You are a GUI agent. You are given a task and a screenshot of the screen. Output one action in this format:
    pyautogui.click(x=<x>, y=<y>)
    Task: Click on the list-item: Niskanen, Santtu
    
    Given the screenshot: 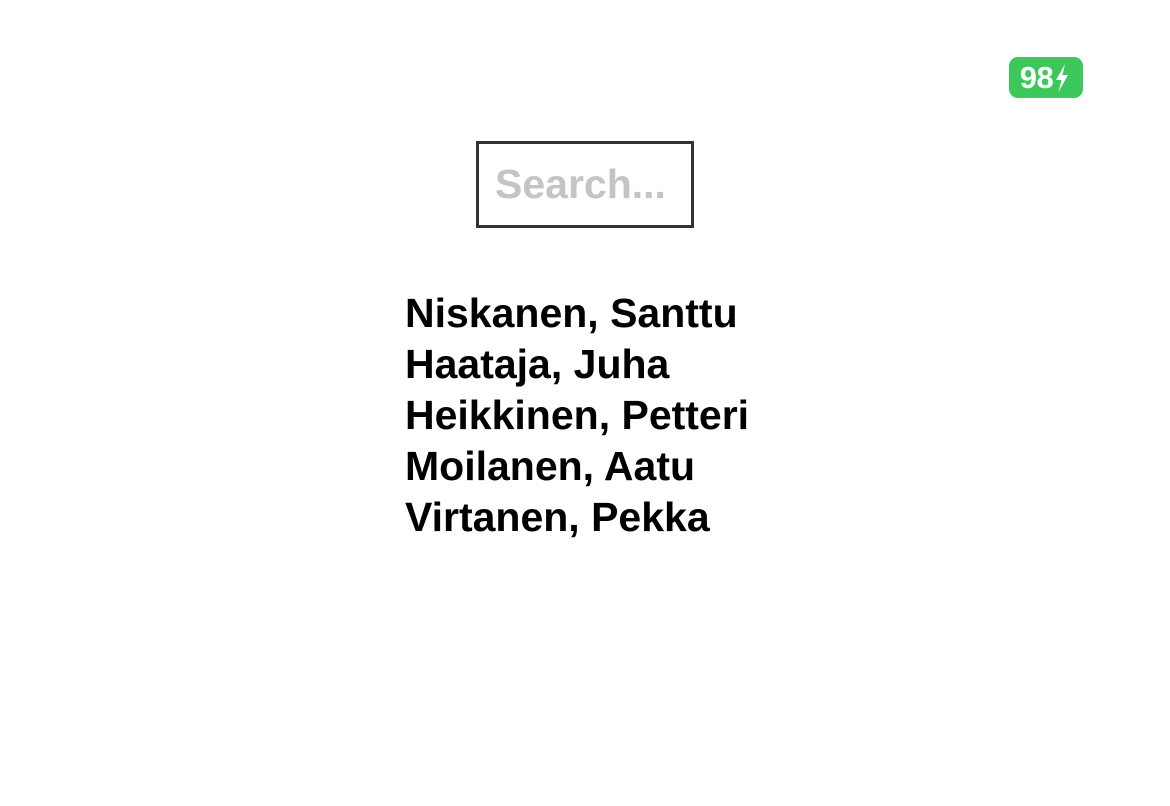 What is the action you would take?
    pyautogui.click(x=577, y=313)
    